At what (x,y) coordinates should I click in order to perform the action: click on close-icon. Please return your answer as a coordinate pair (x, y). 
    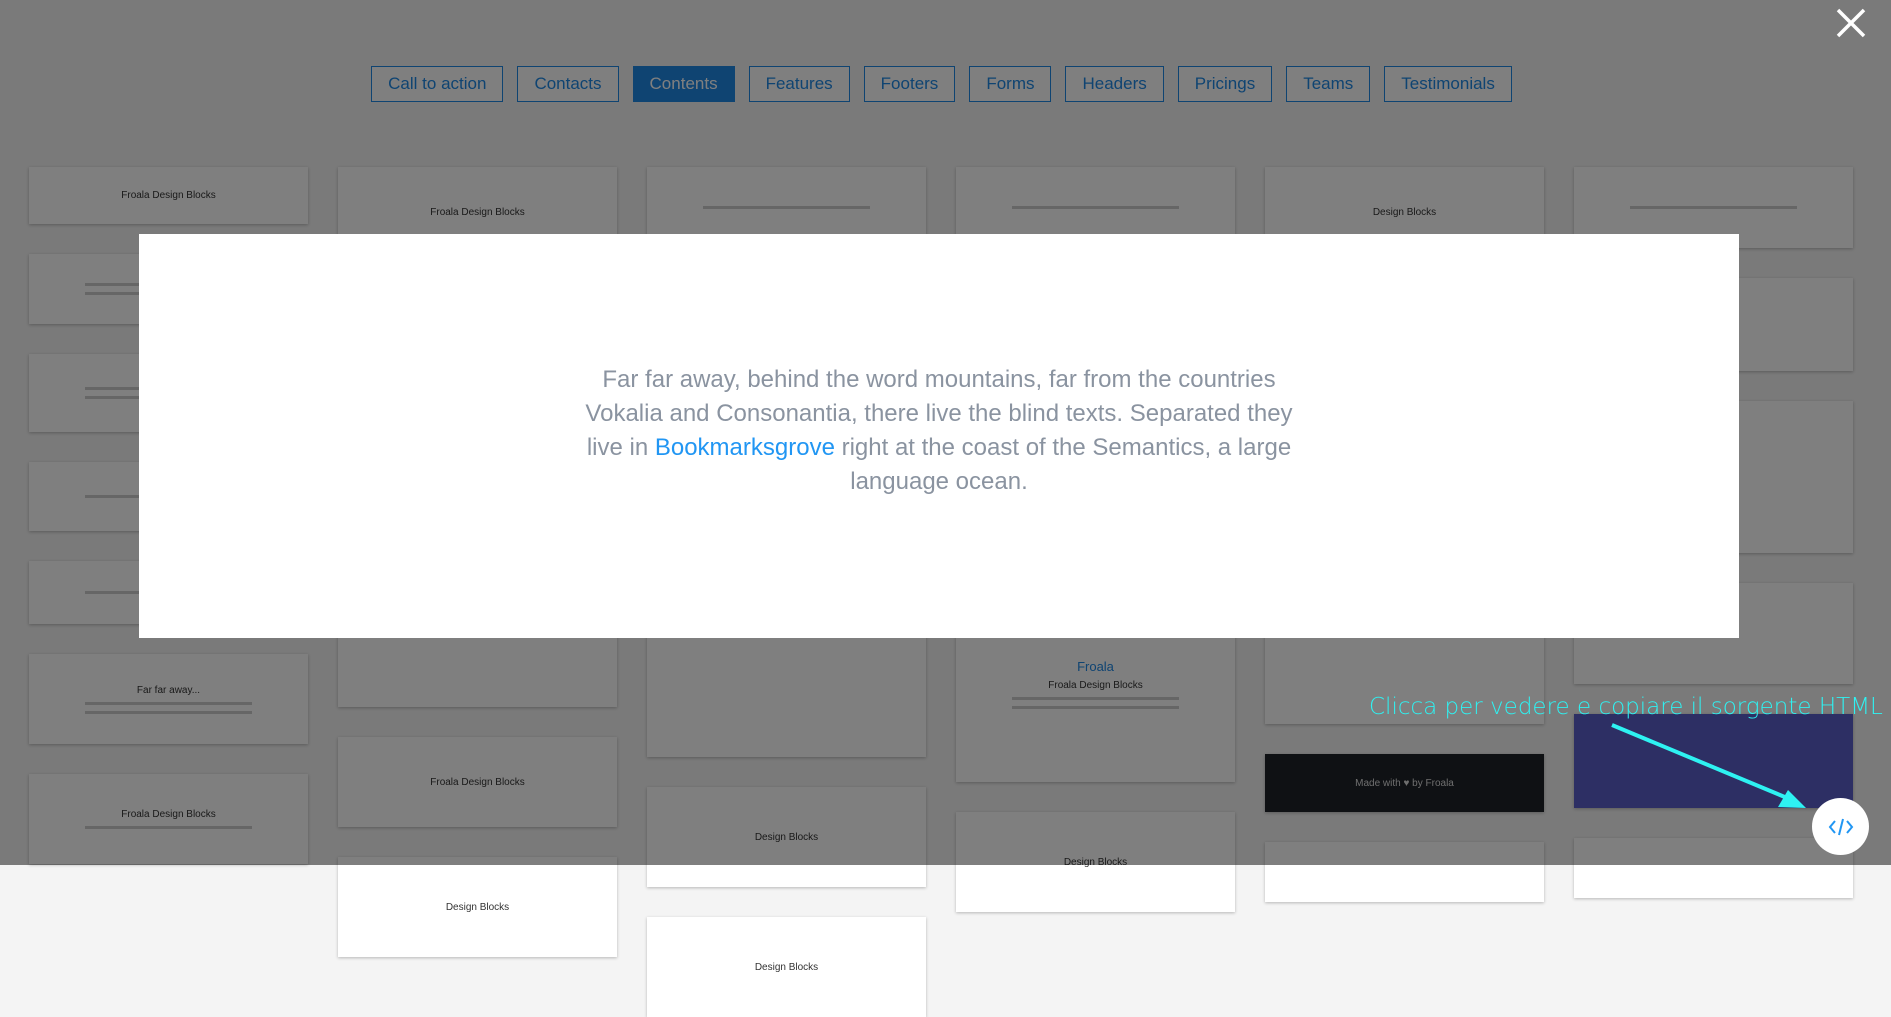
    Looking at the image, I should click on (1851, 23).